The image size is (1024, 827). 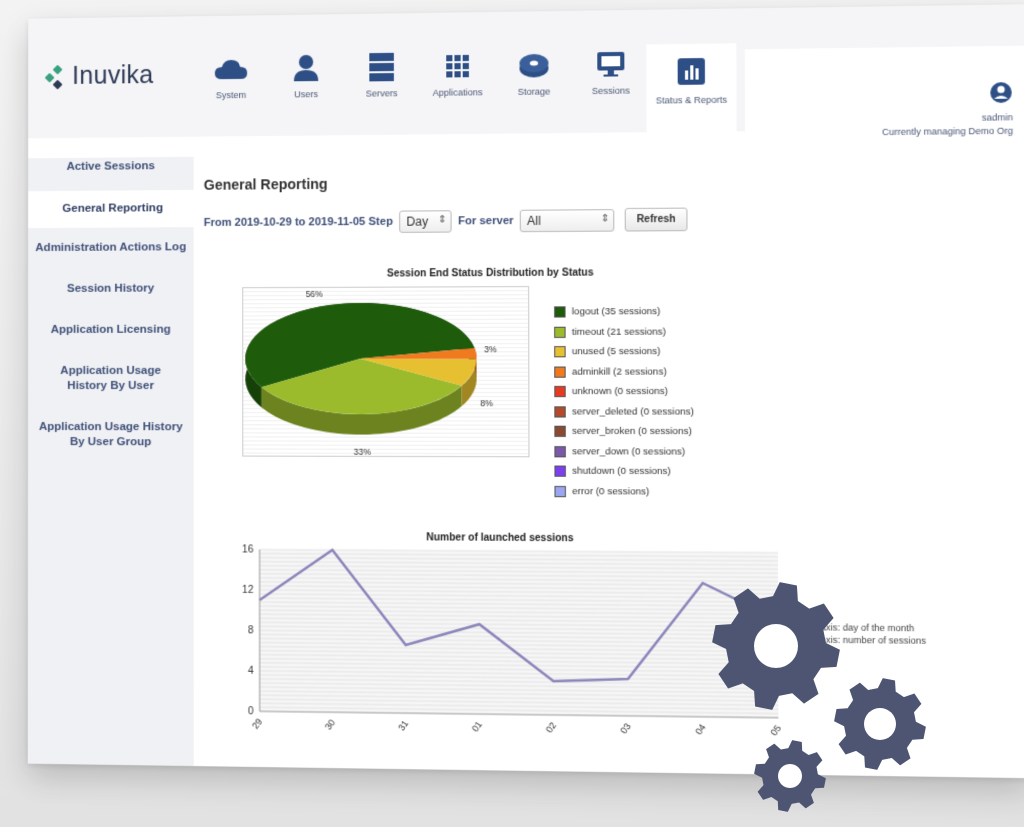 I want to click on legend-label: shutdown (0 sessions), so click(x=621, y=472).